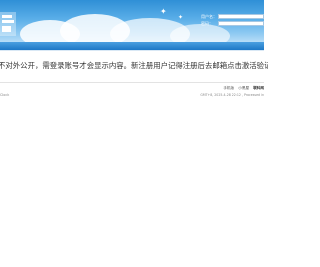  I want to click on footer-link-mobile: 手机版, so click(228, 88).